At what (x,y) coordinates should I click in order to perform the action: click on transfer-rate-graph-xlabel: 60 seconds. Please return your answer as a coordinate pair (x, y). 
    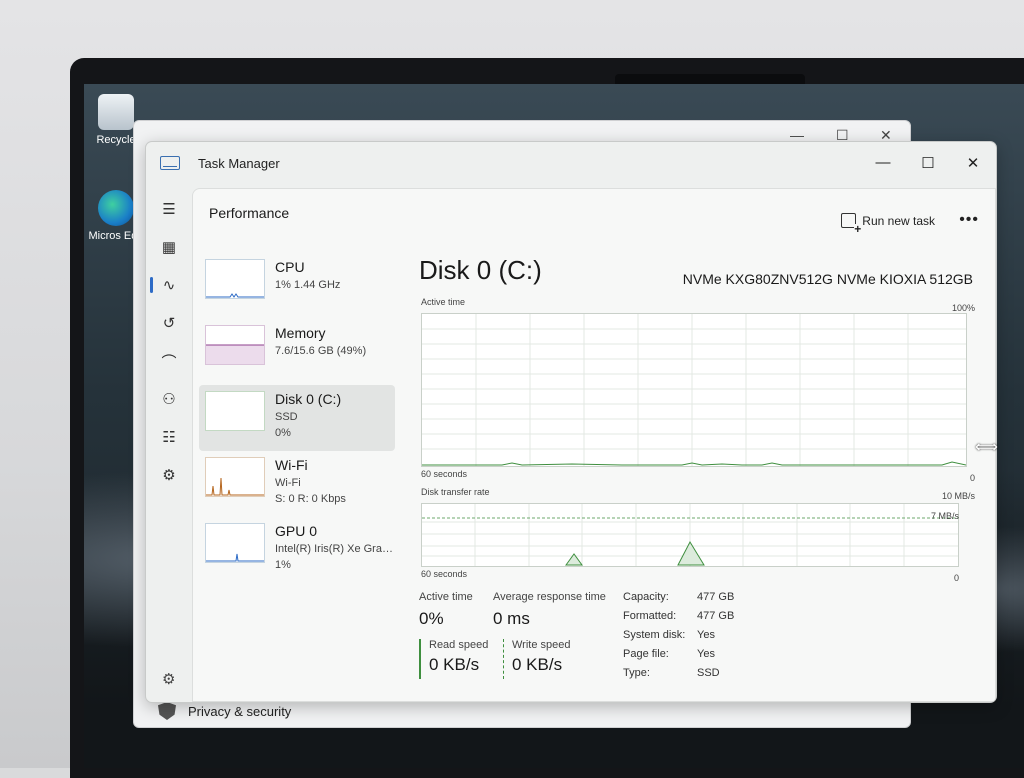
    Looking at the image, I should click on (444, 574).